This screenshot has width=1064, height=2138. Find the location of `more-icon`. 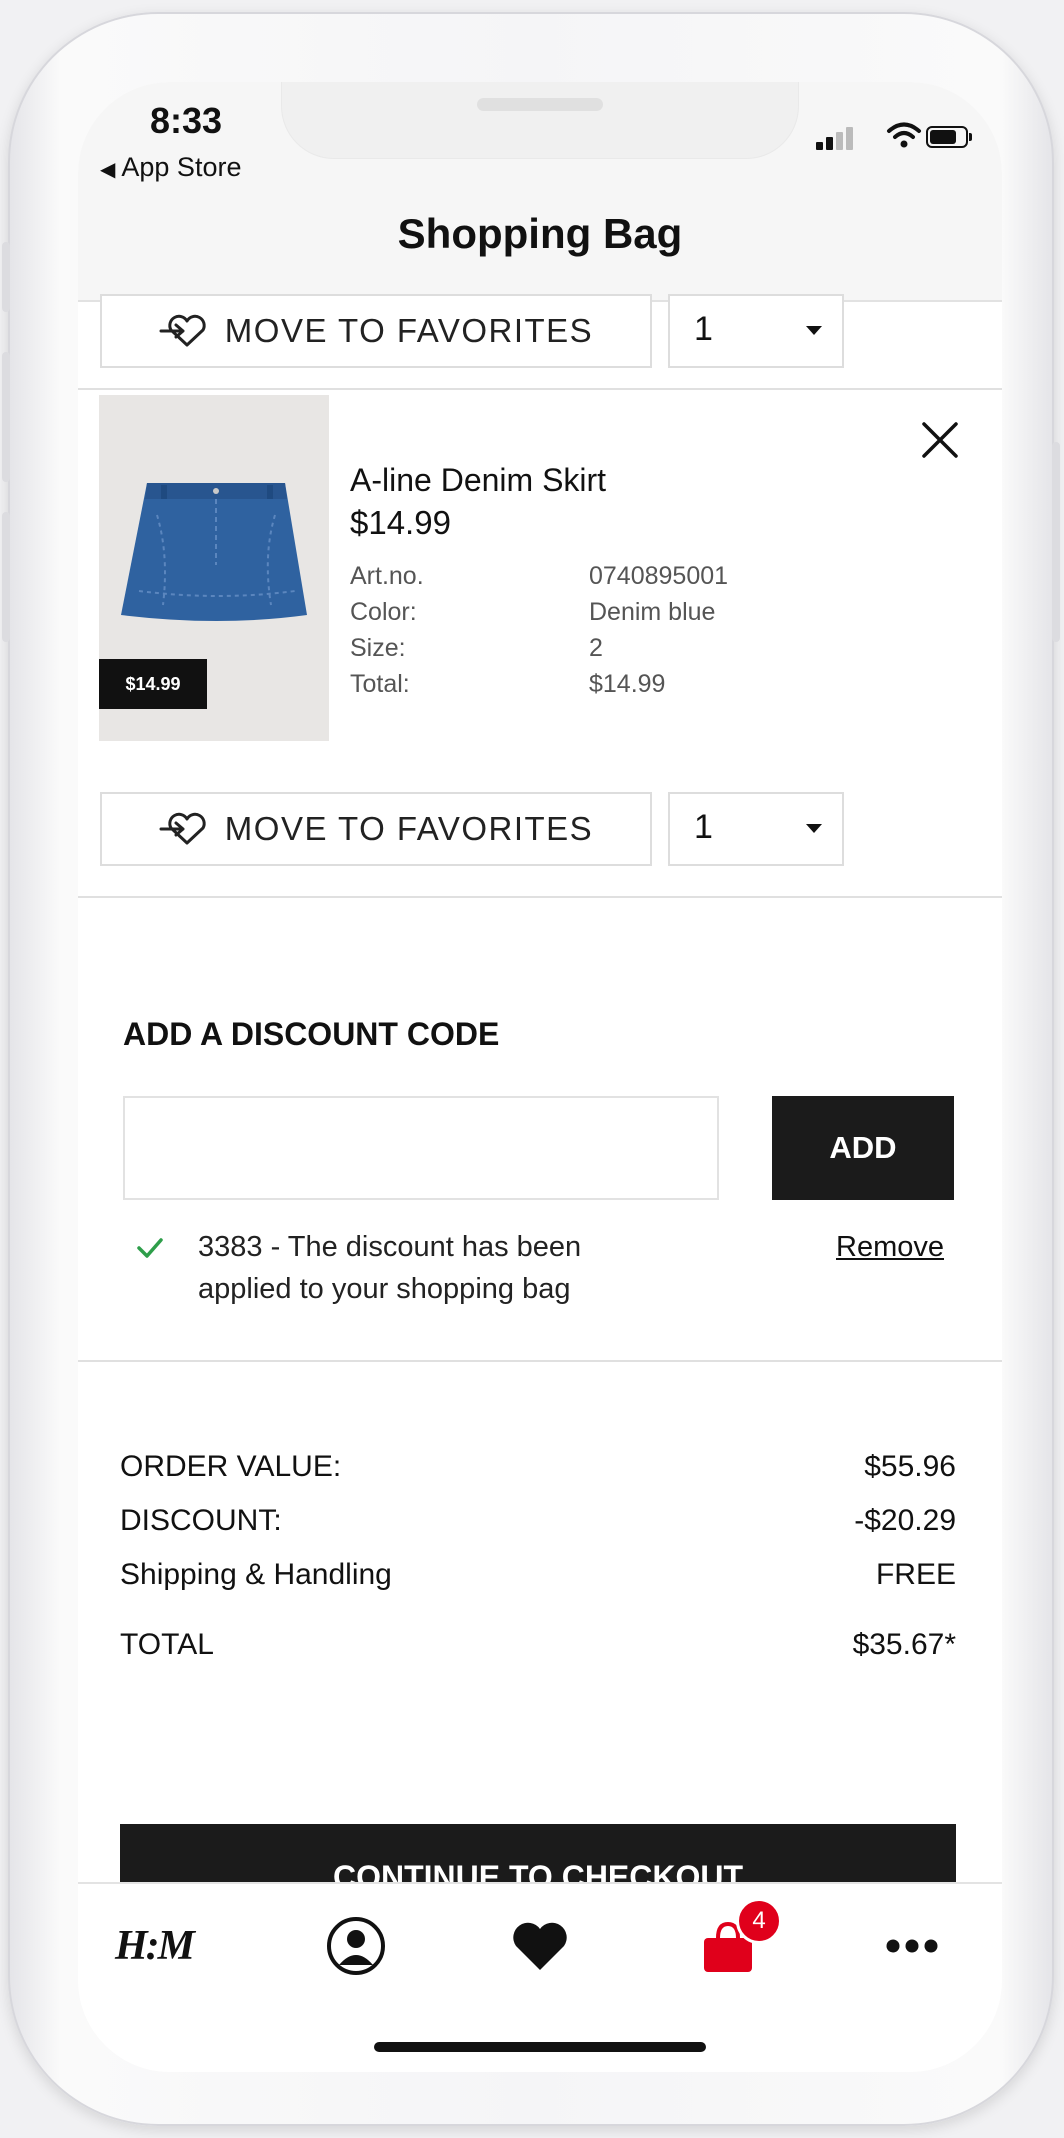

more-icon is located at coordinates (912, 1946).